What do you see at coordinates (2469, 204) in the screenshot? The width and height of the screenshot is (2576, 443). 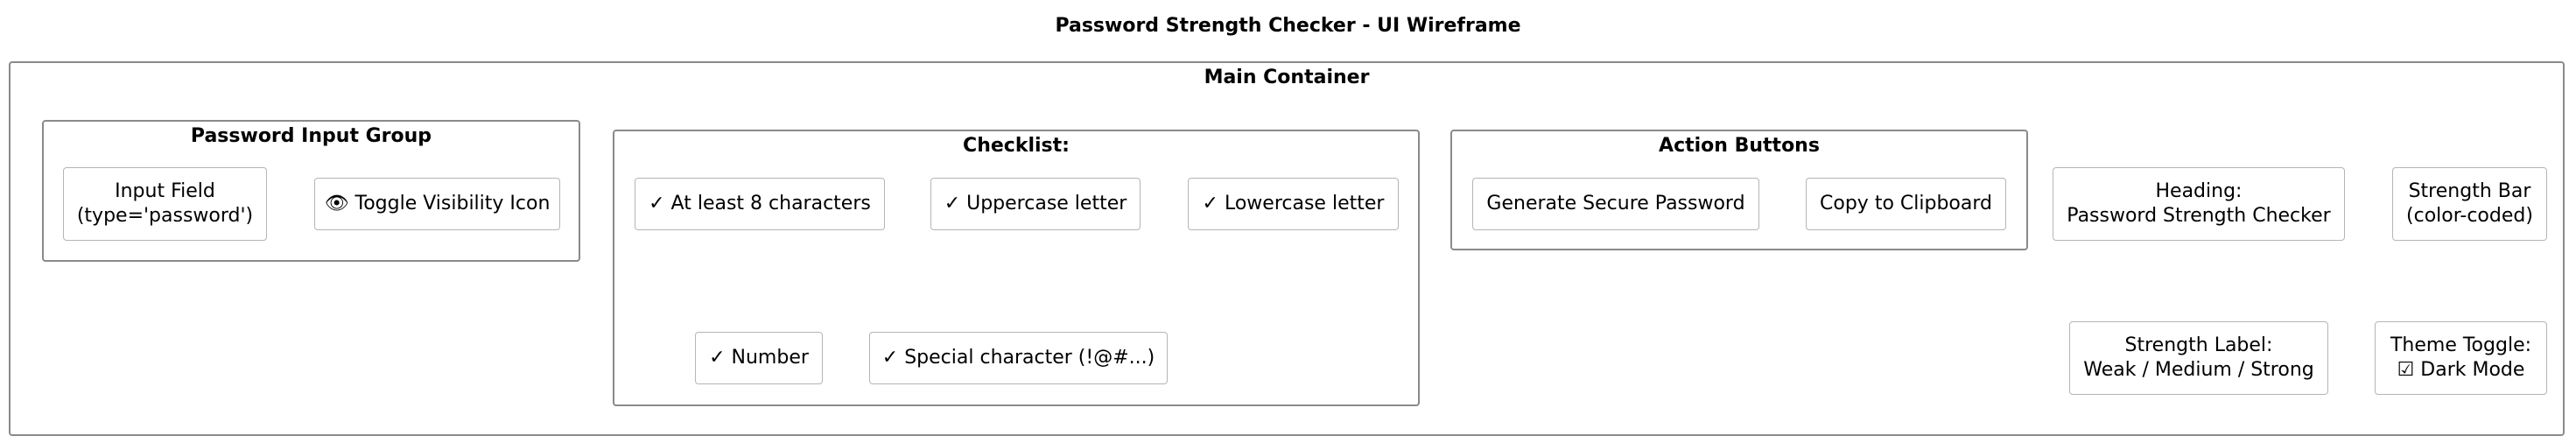 I see `strength-bar-node: Strength Bar (color-coded)` at bounding box center [2469, 204].